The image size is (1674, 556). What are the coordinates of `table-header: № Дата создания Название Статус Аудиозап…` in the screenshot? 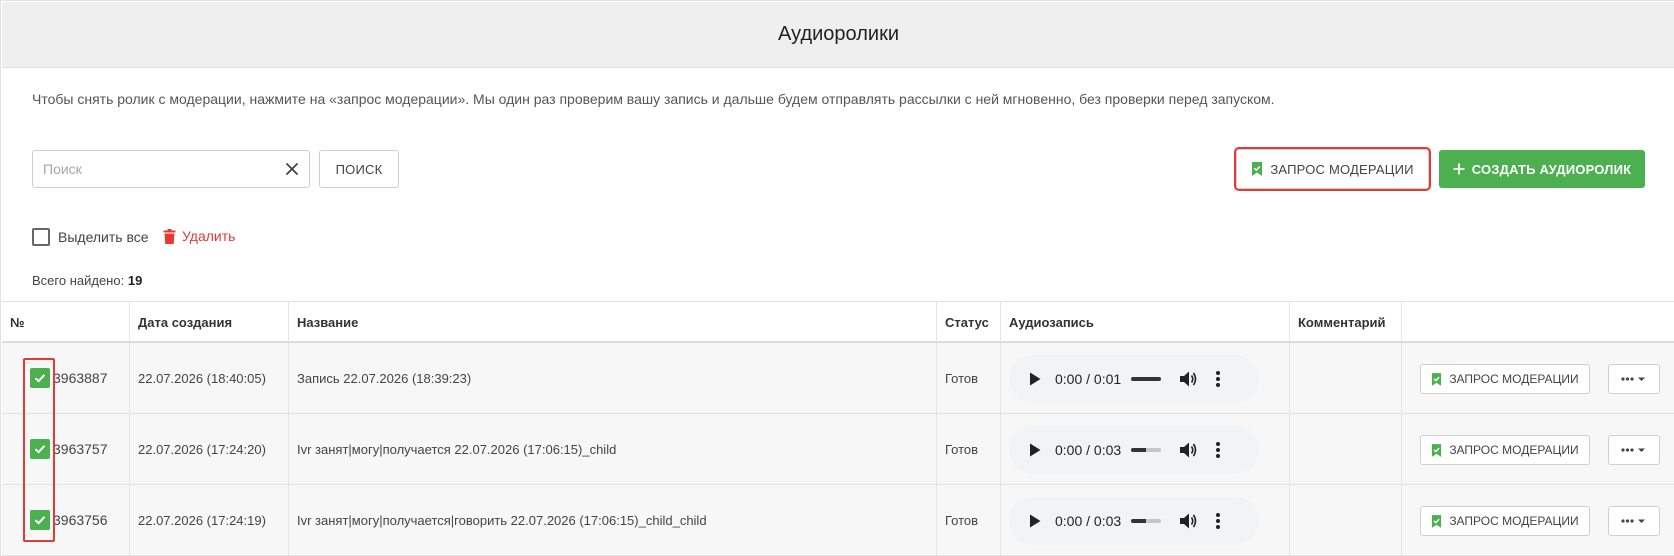 It's located at (838, 322).